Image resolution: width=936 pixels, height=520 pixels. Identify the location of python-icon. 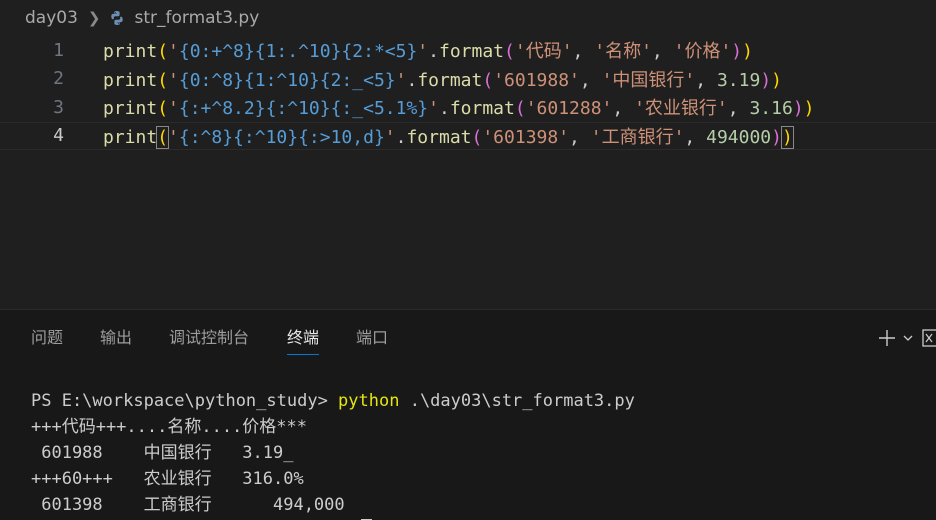
(117, 18).